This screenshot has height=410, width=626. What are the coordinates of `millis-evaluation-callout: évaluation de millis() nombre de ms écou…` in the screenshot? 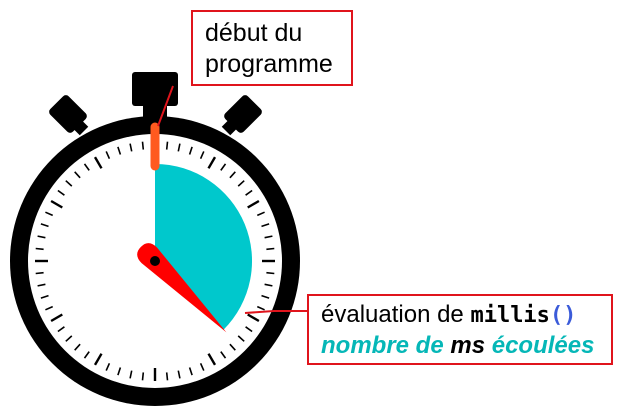 It's located at (460, 329).